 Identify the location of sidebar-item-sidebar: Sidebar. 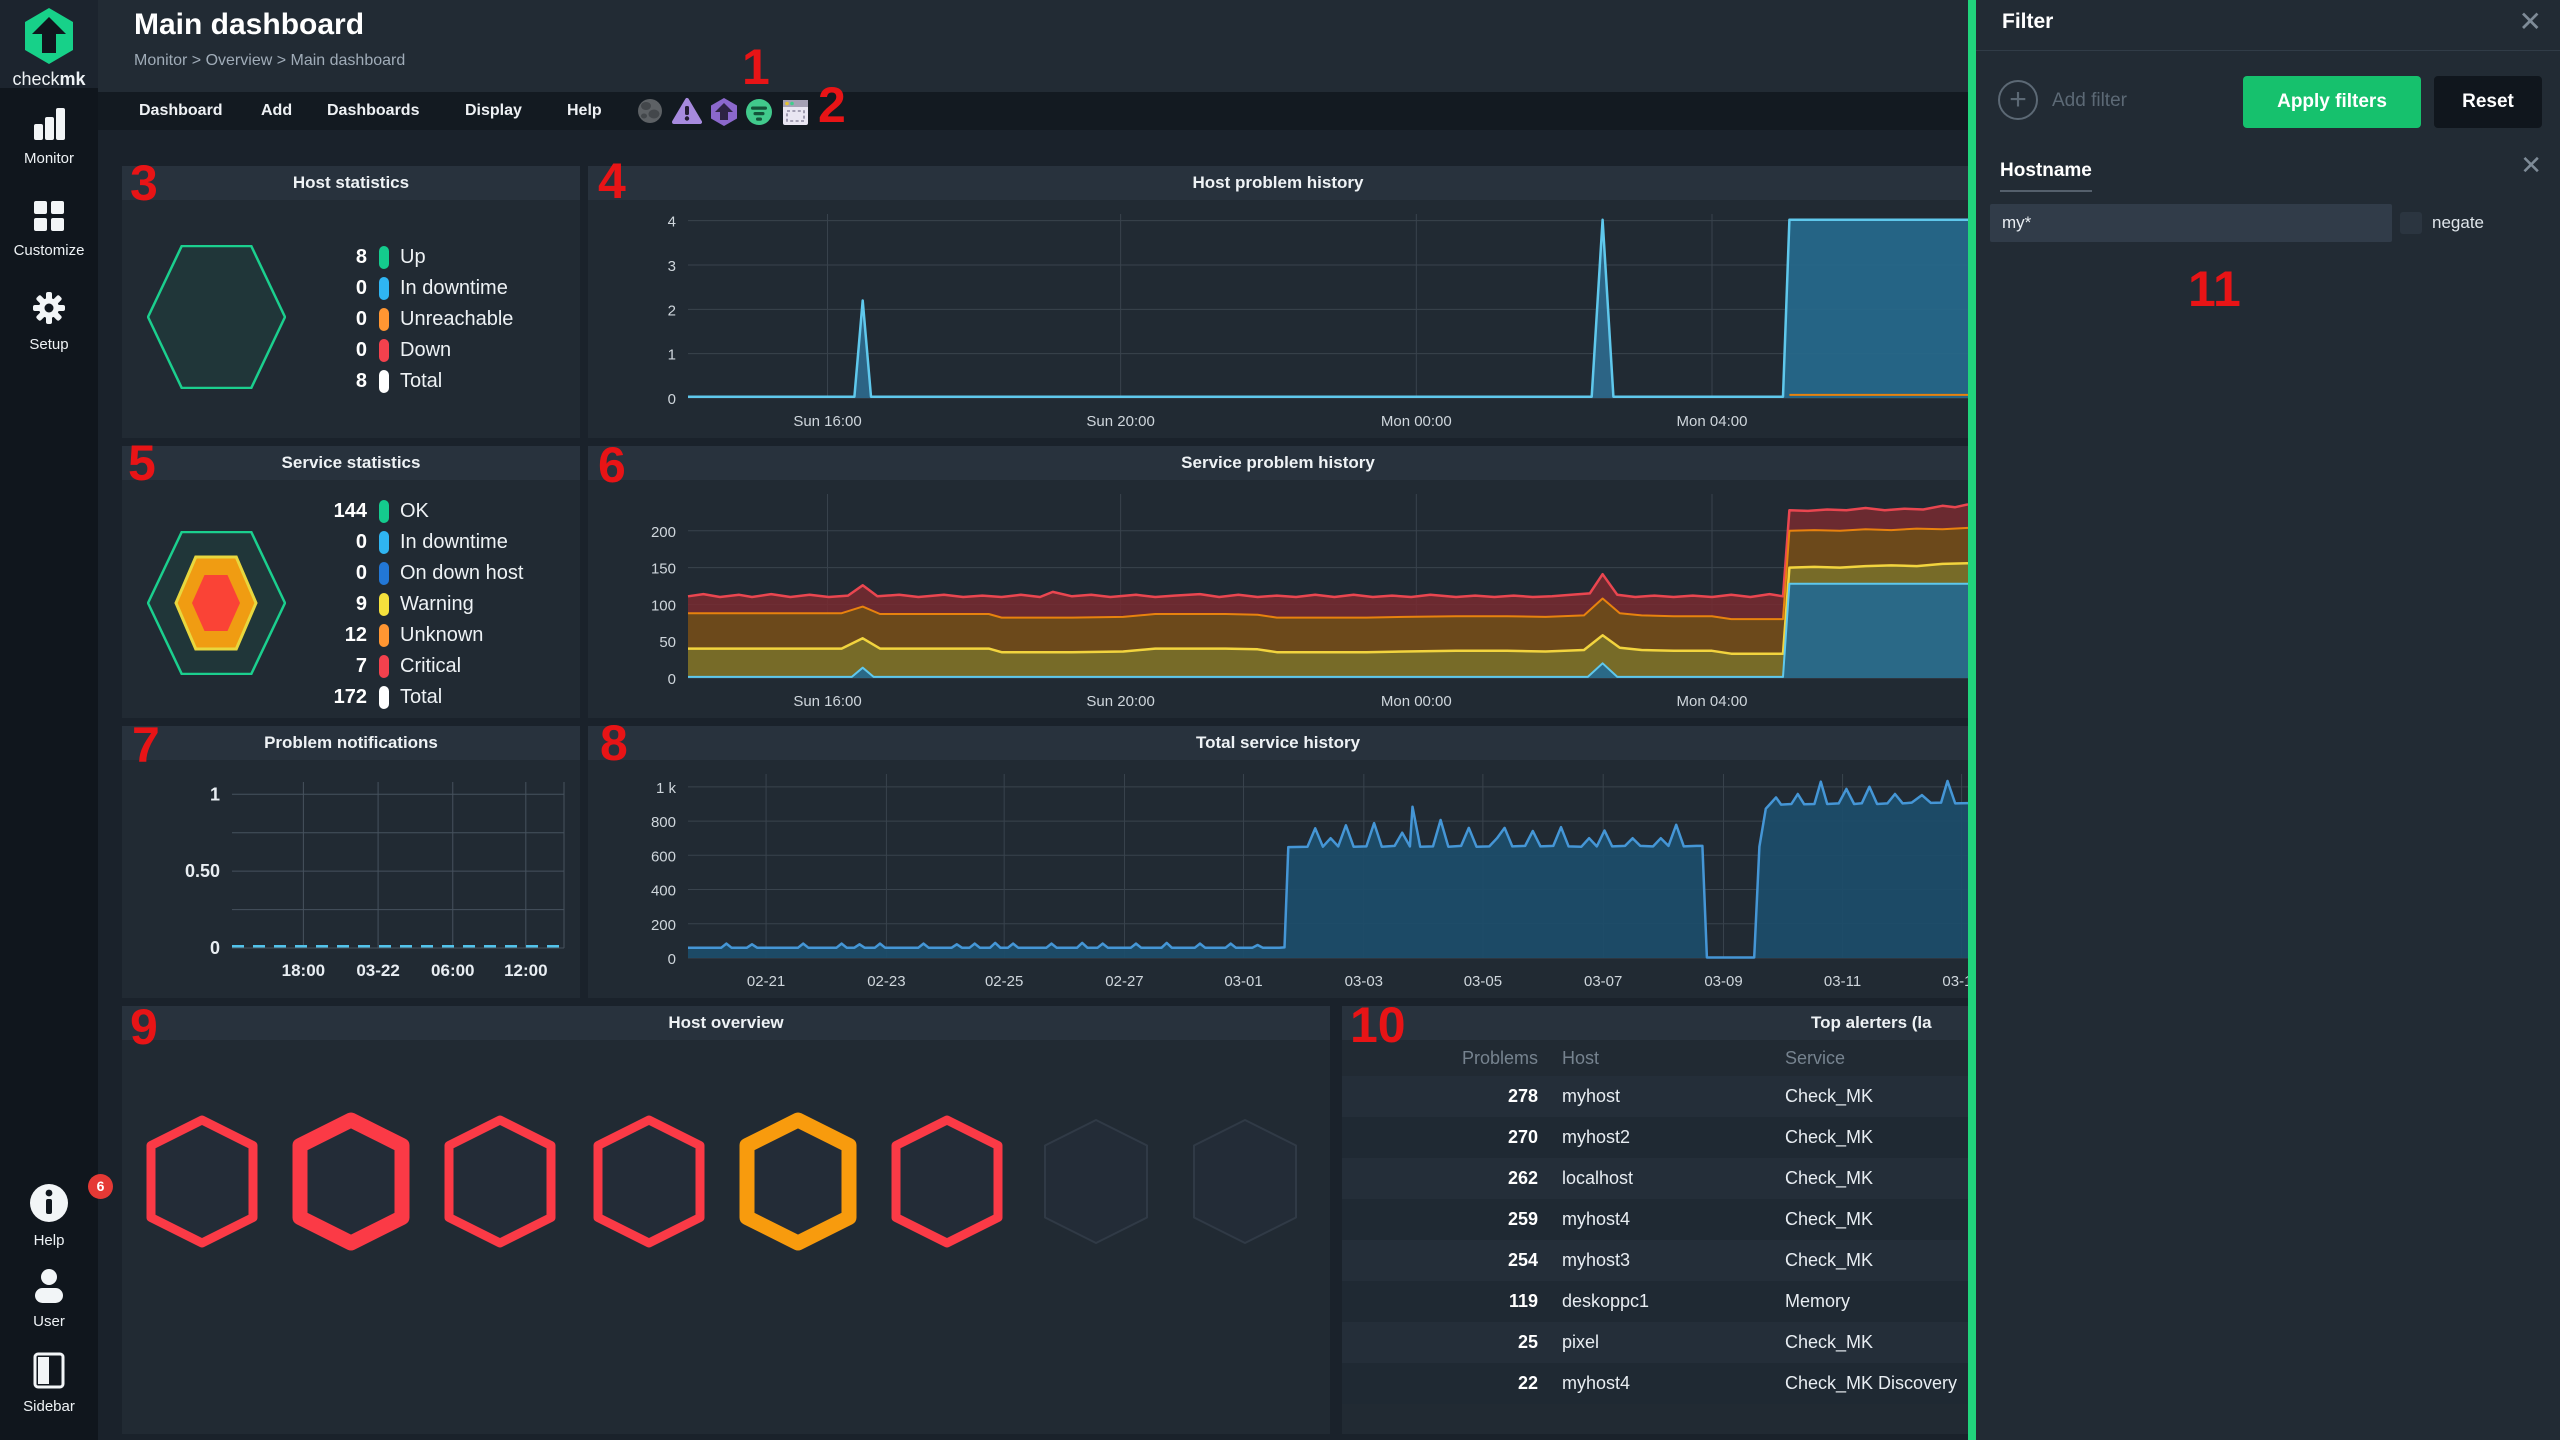
(49, 1382).